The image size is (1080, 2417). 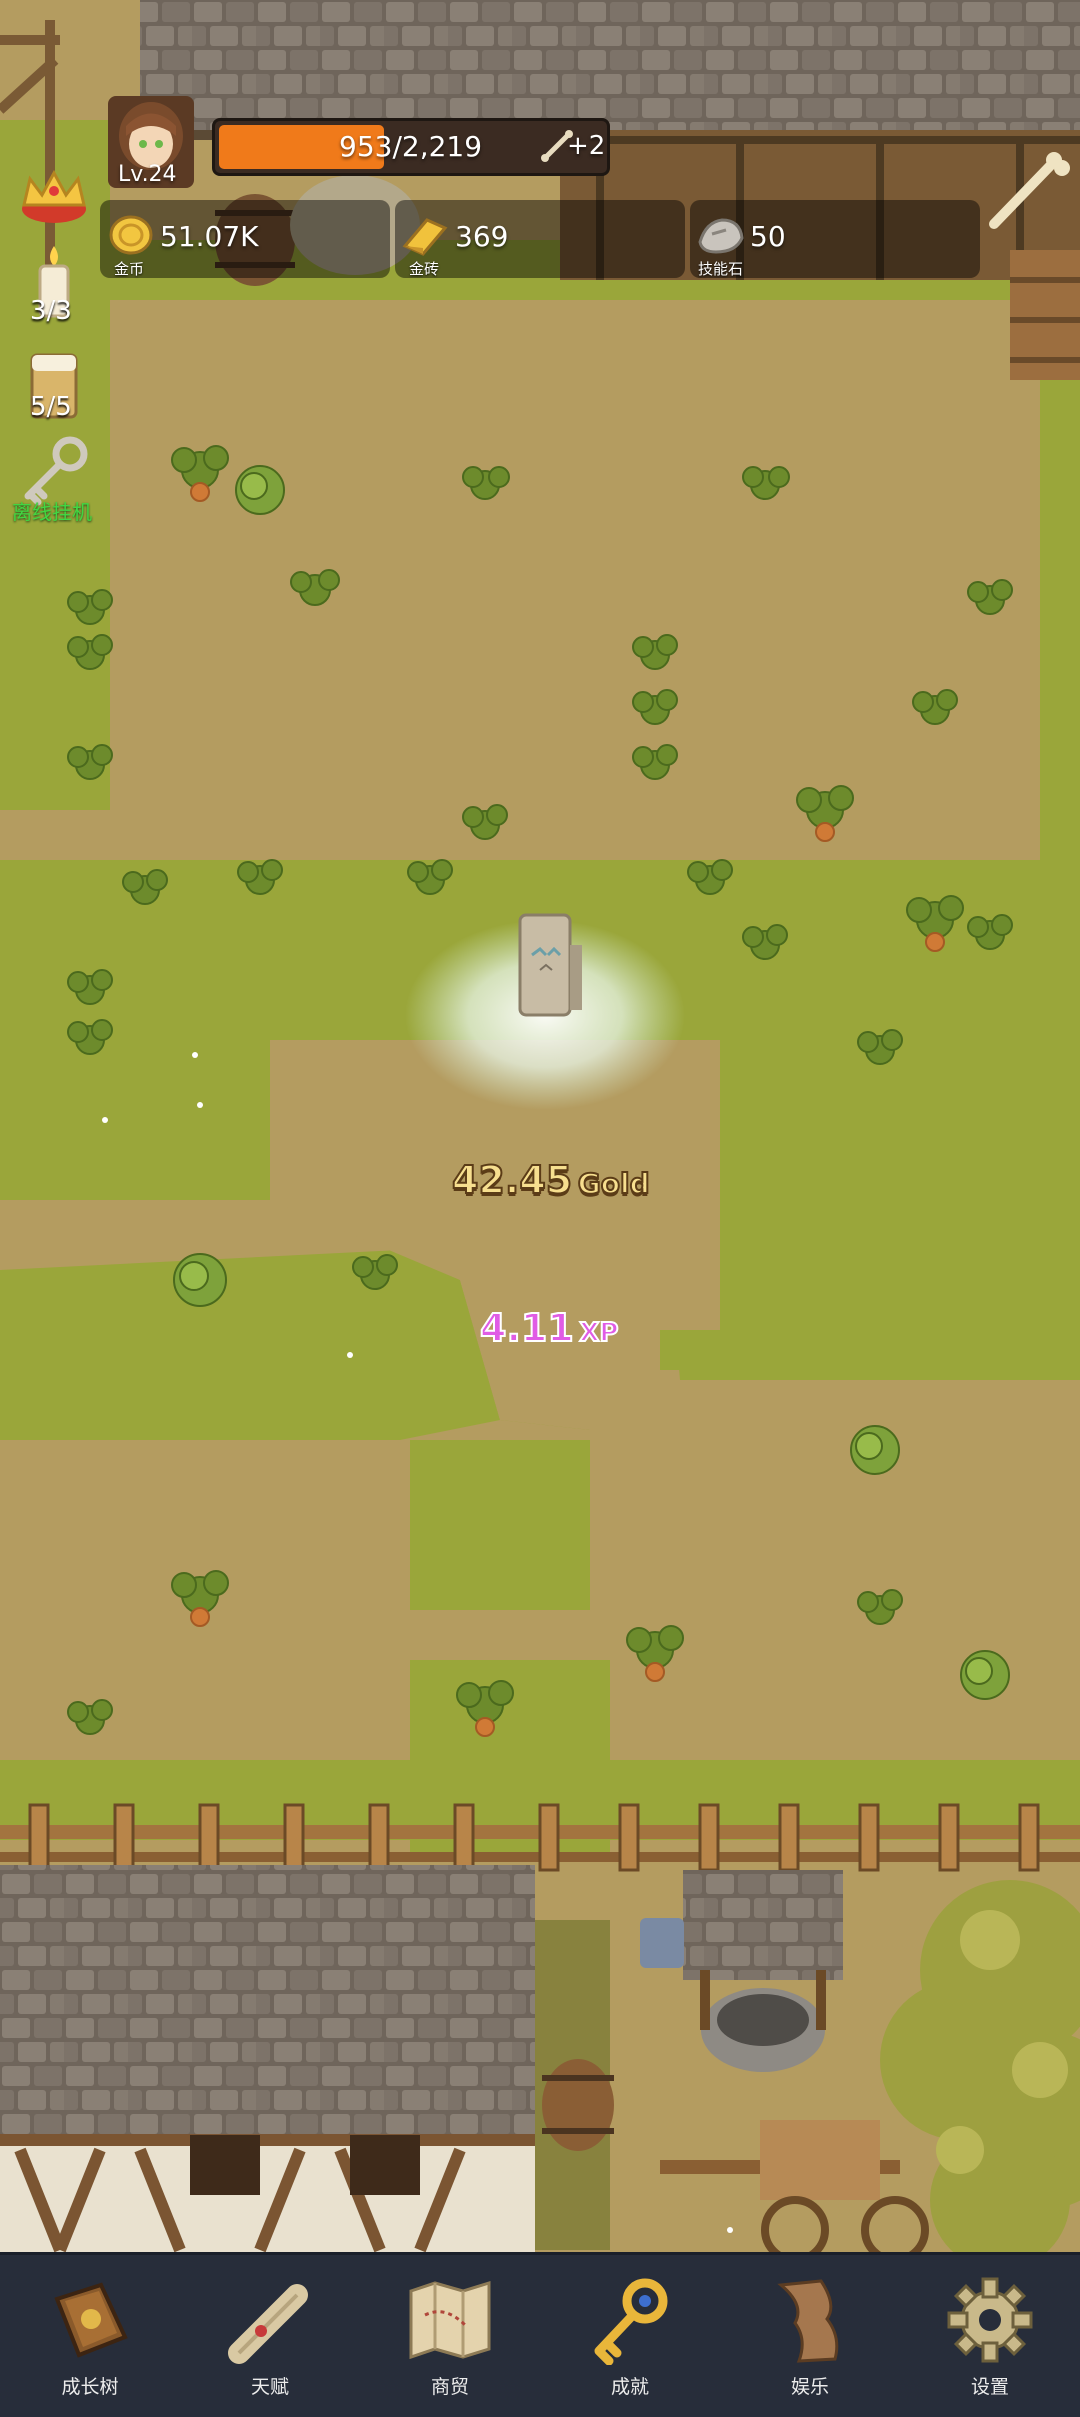 I want to click on nav-growth-tree-label: 成长树, so click(x=90, y=2387).